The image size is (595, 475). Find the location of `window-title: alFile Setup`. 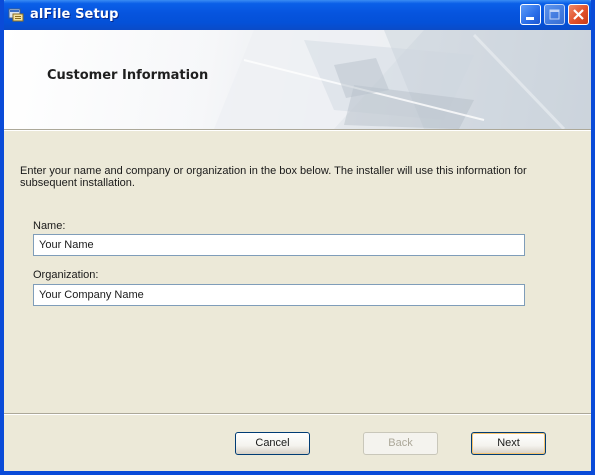

window-title: alFile Setup is located at coordinates (74, 14).